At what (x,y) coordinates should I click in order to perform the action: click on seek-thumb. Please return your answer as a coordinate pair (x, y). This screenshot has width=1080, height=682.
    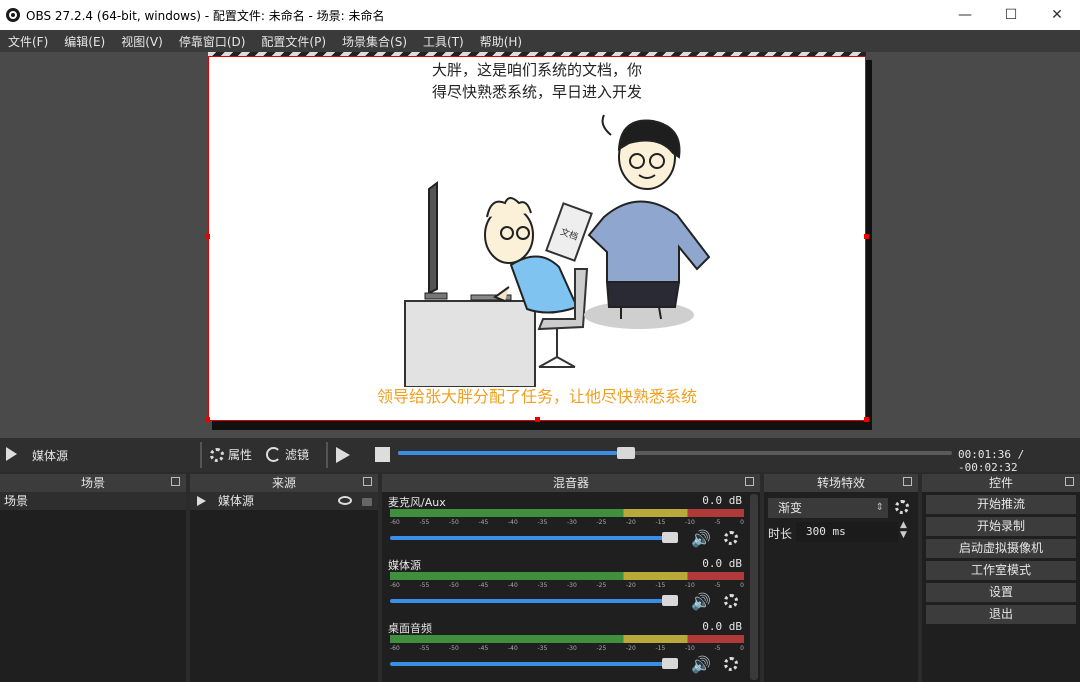
    Looking at the image, I should click on (625, 453).